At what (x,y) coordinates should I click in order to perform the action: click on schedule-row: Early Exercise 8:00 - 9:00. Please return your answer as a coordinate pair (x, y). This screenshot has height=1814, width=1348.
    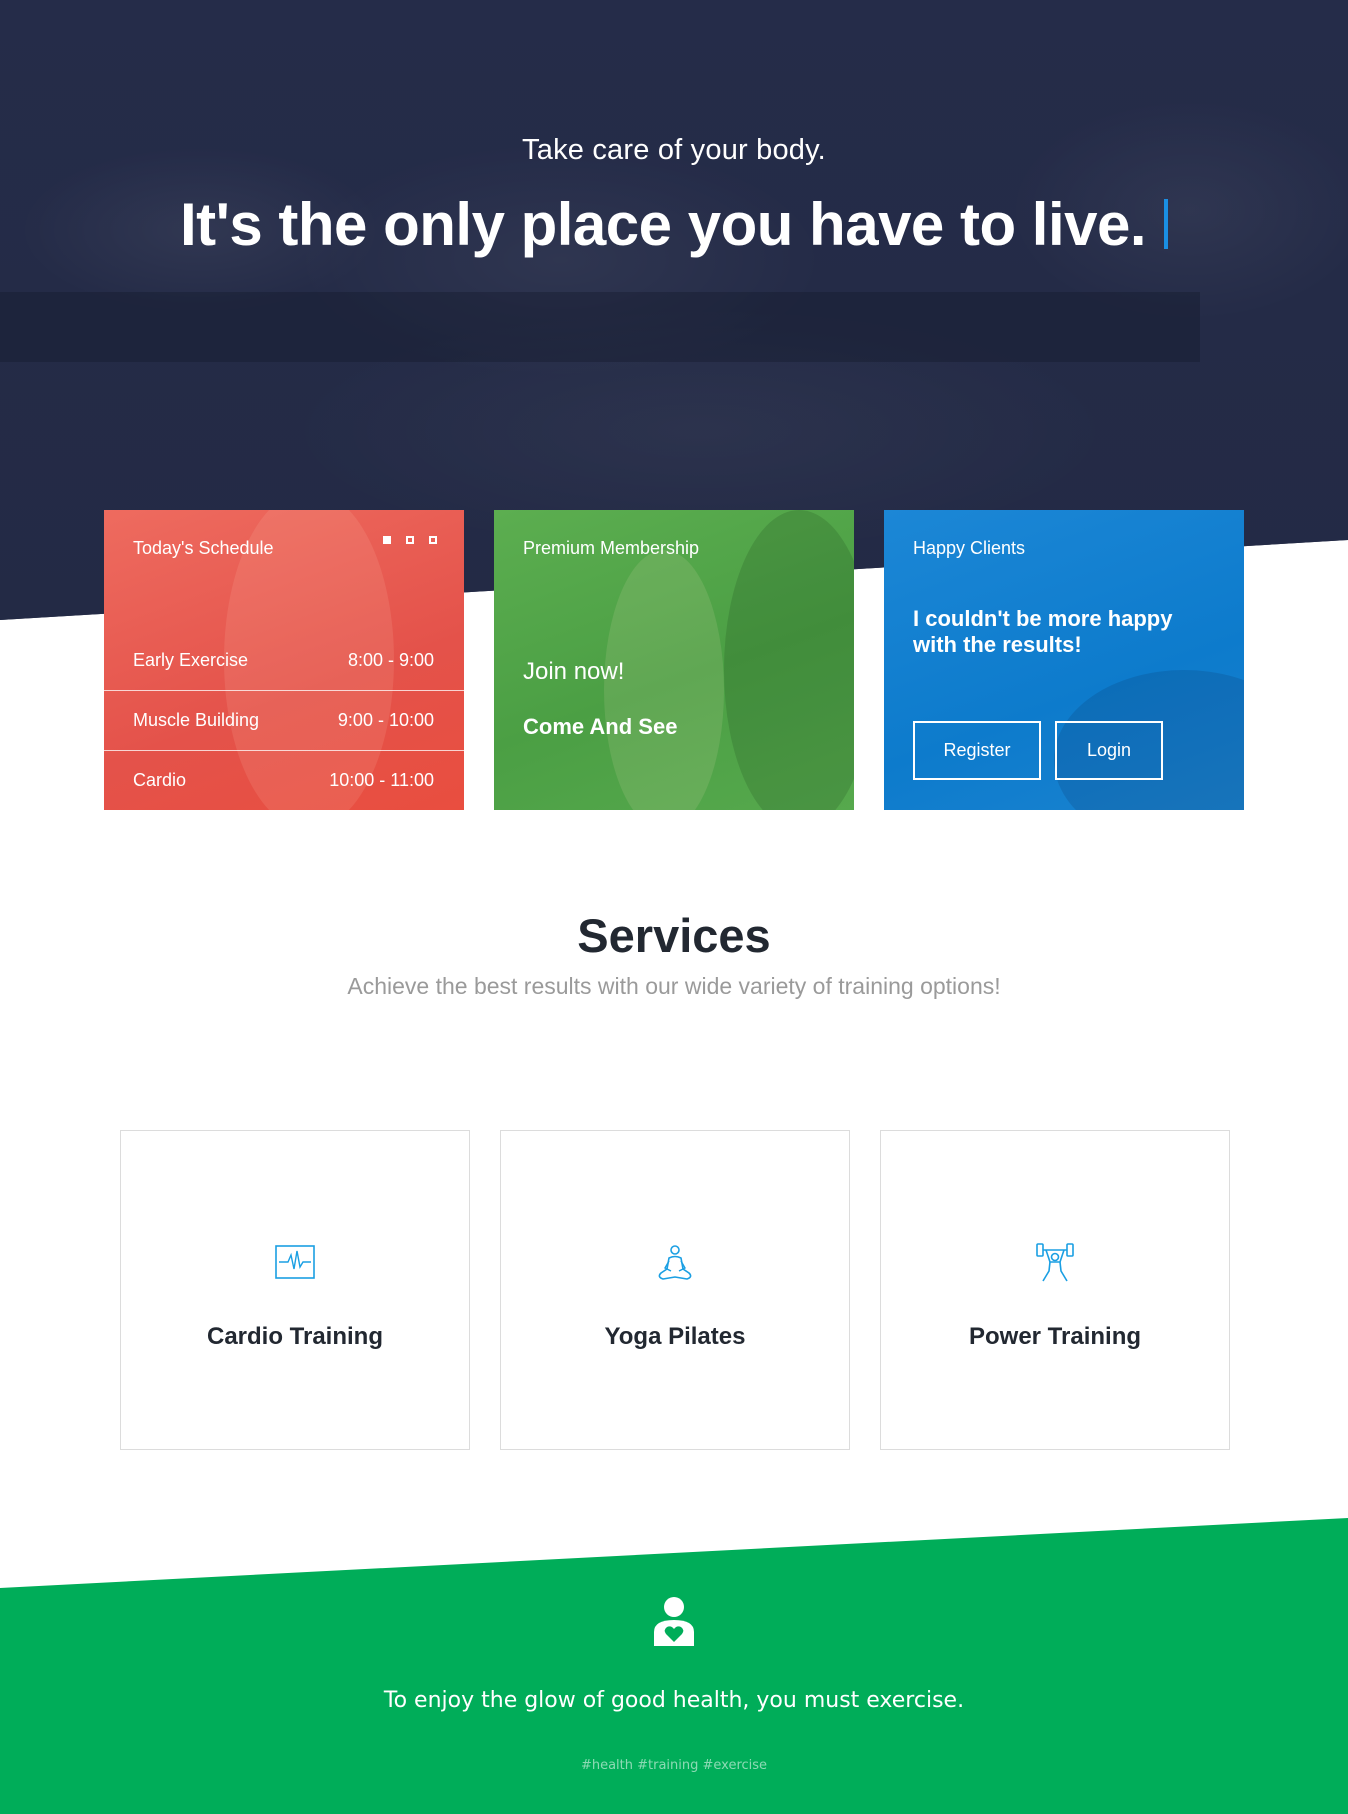
    Looking at the image, I should click on (284, 660).